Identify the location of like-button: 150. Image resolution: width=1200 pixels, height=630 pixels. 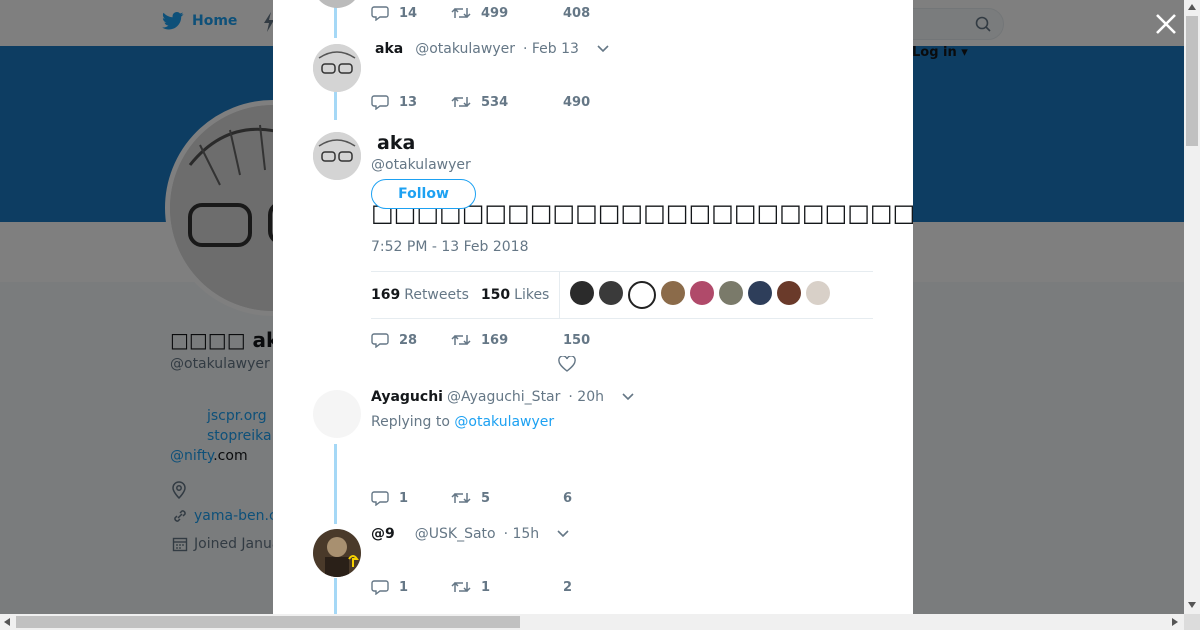
(576, 340).